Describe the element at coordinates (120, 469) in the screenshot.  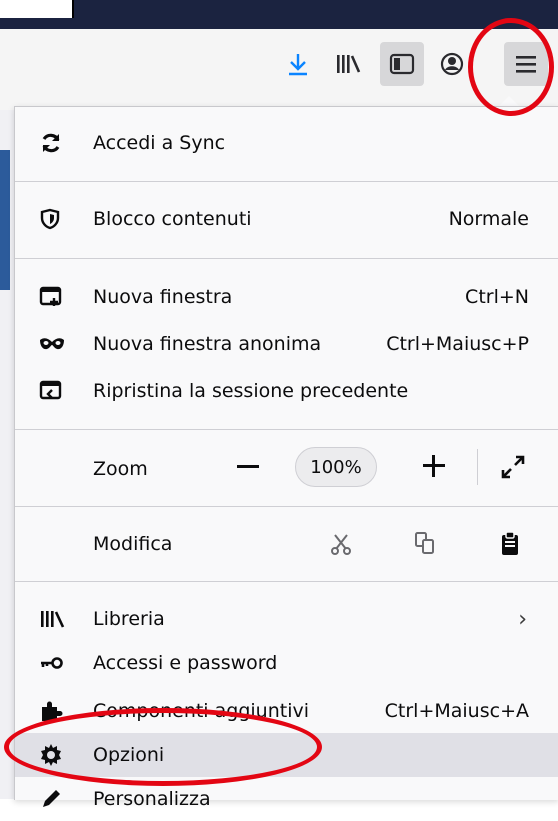
I see `zoom-label: Zoom` at that location.